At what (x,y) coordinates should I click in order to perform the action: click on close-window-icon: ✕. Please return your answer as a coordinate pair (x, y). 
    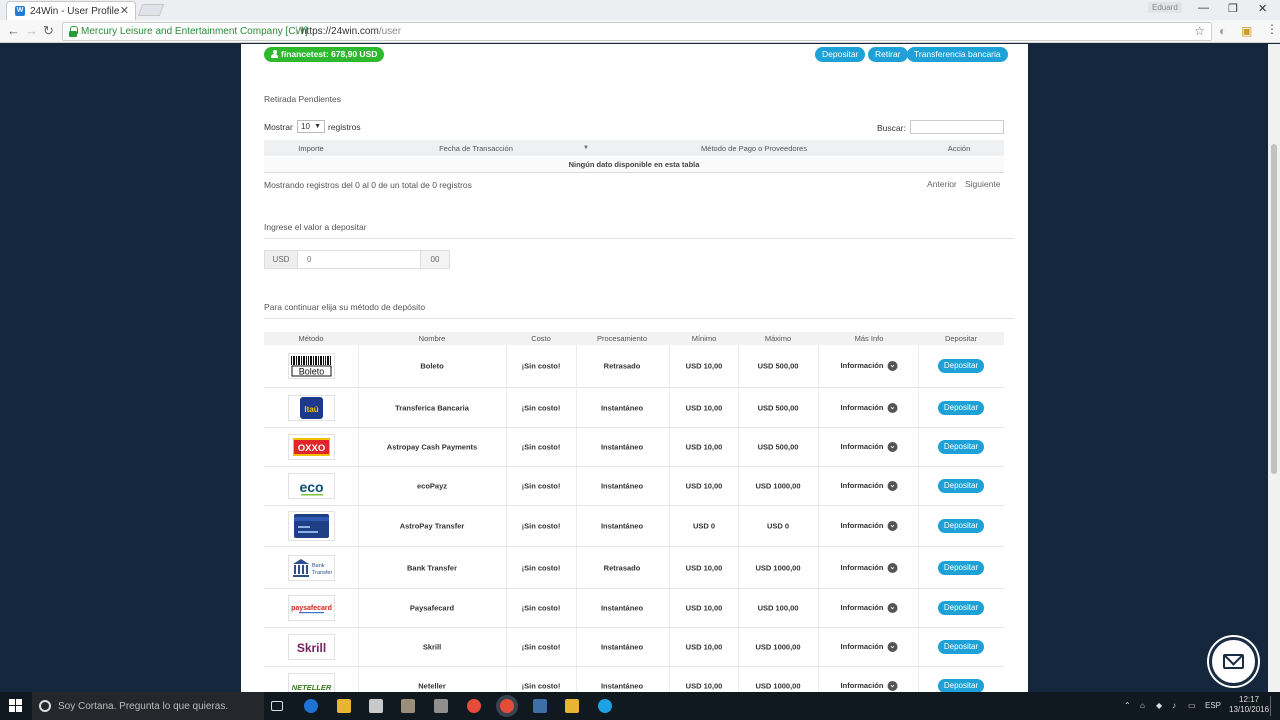
    Looking at the image, I should click on (1262, 8).